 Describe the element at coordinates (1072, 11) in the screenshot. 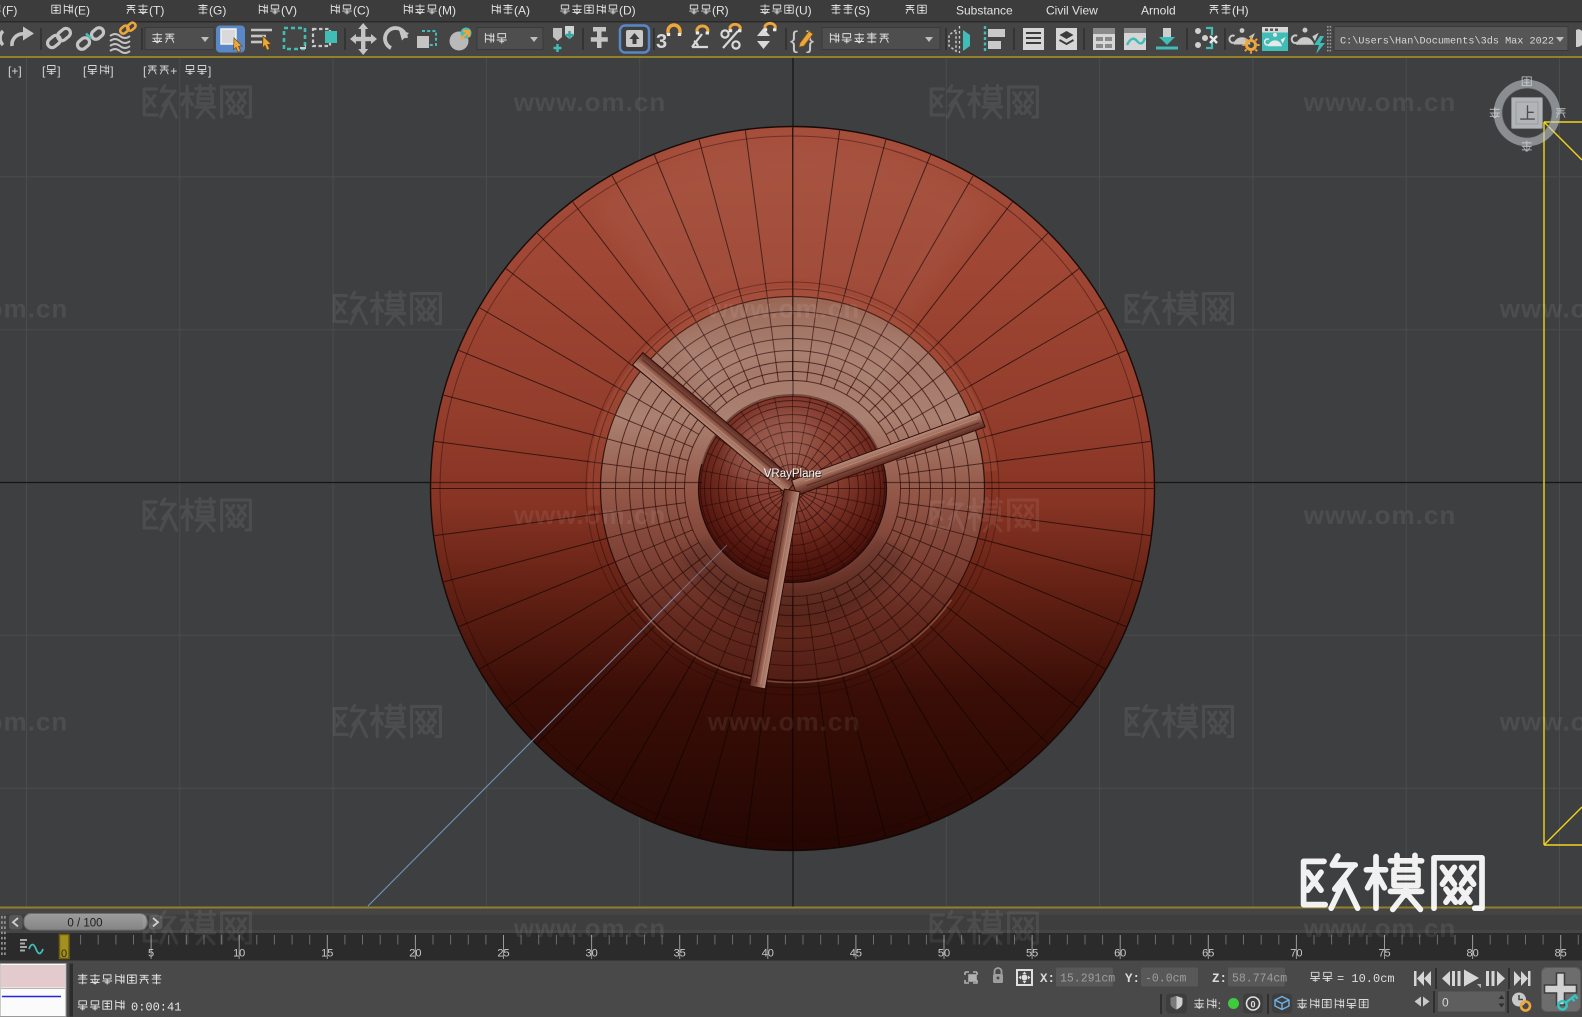

I see `svg-text: Civil View` at that location.